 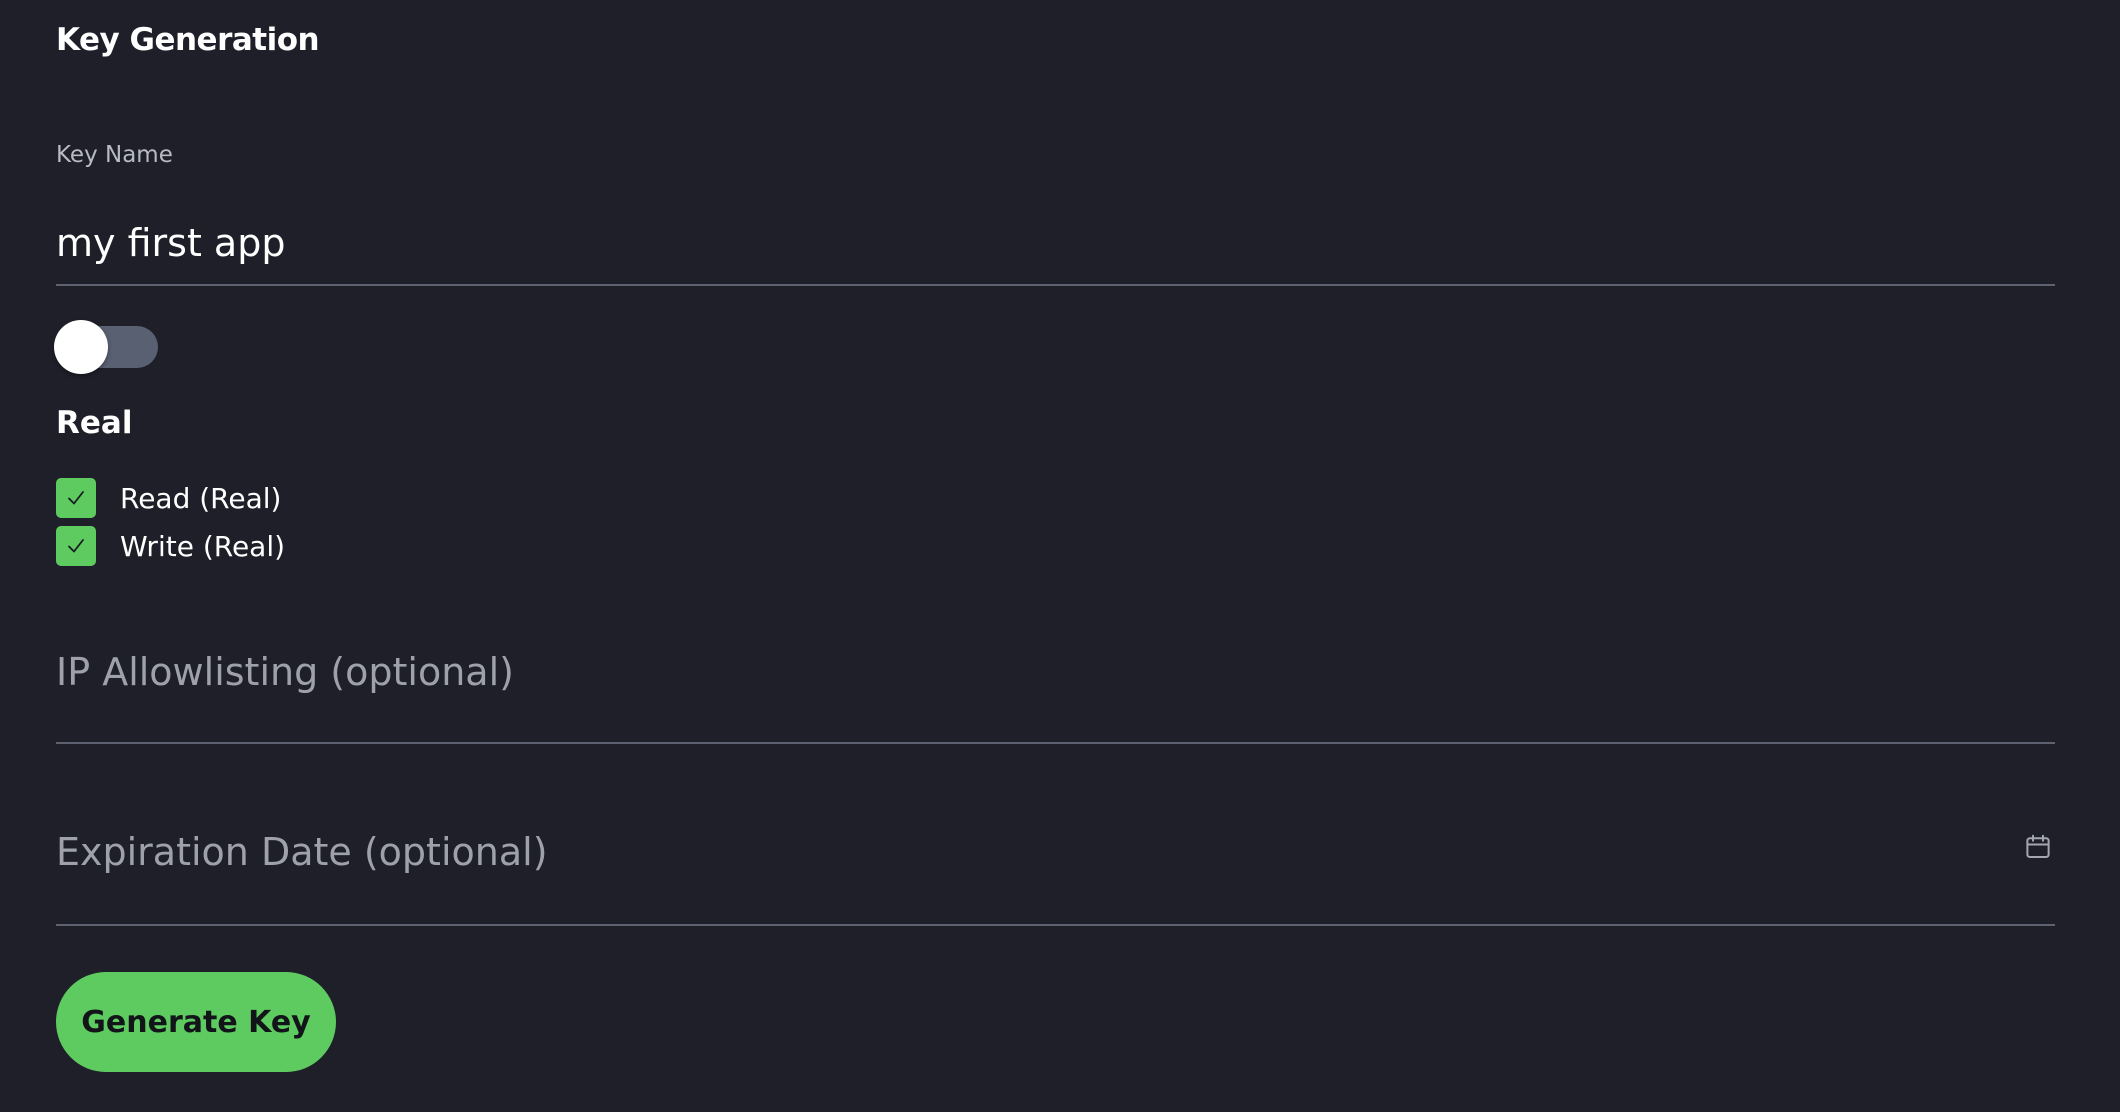 I want to click on ip-allowlisting-field, so click(x=1055, y=682).